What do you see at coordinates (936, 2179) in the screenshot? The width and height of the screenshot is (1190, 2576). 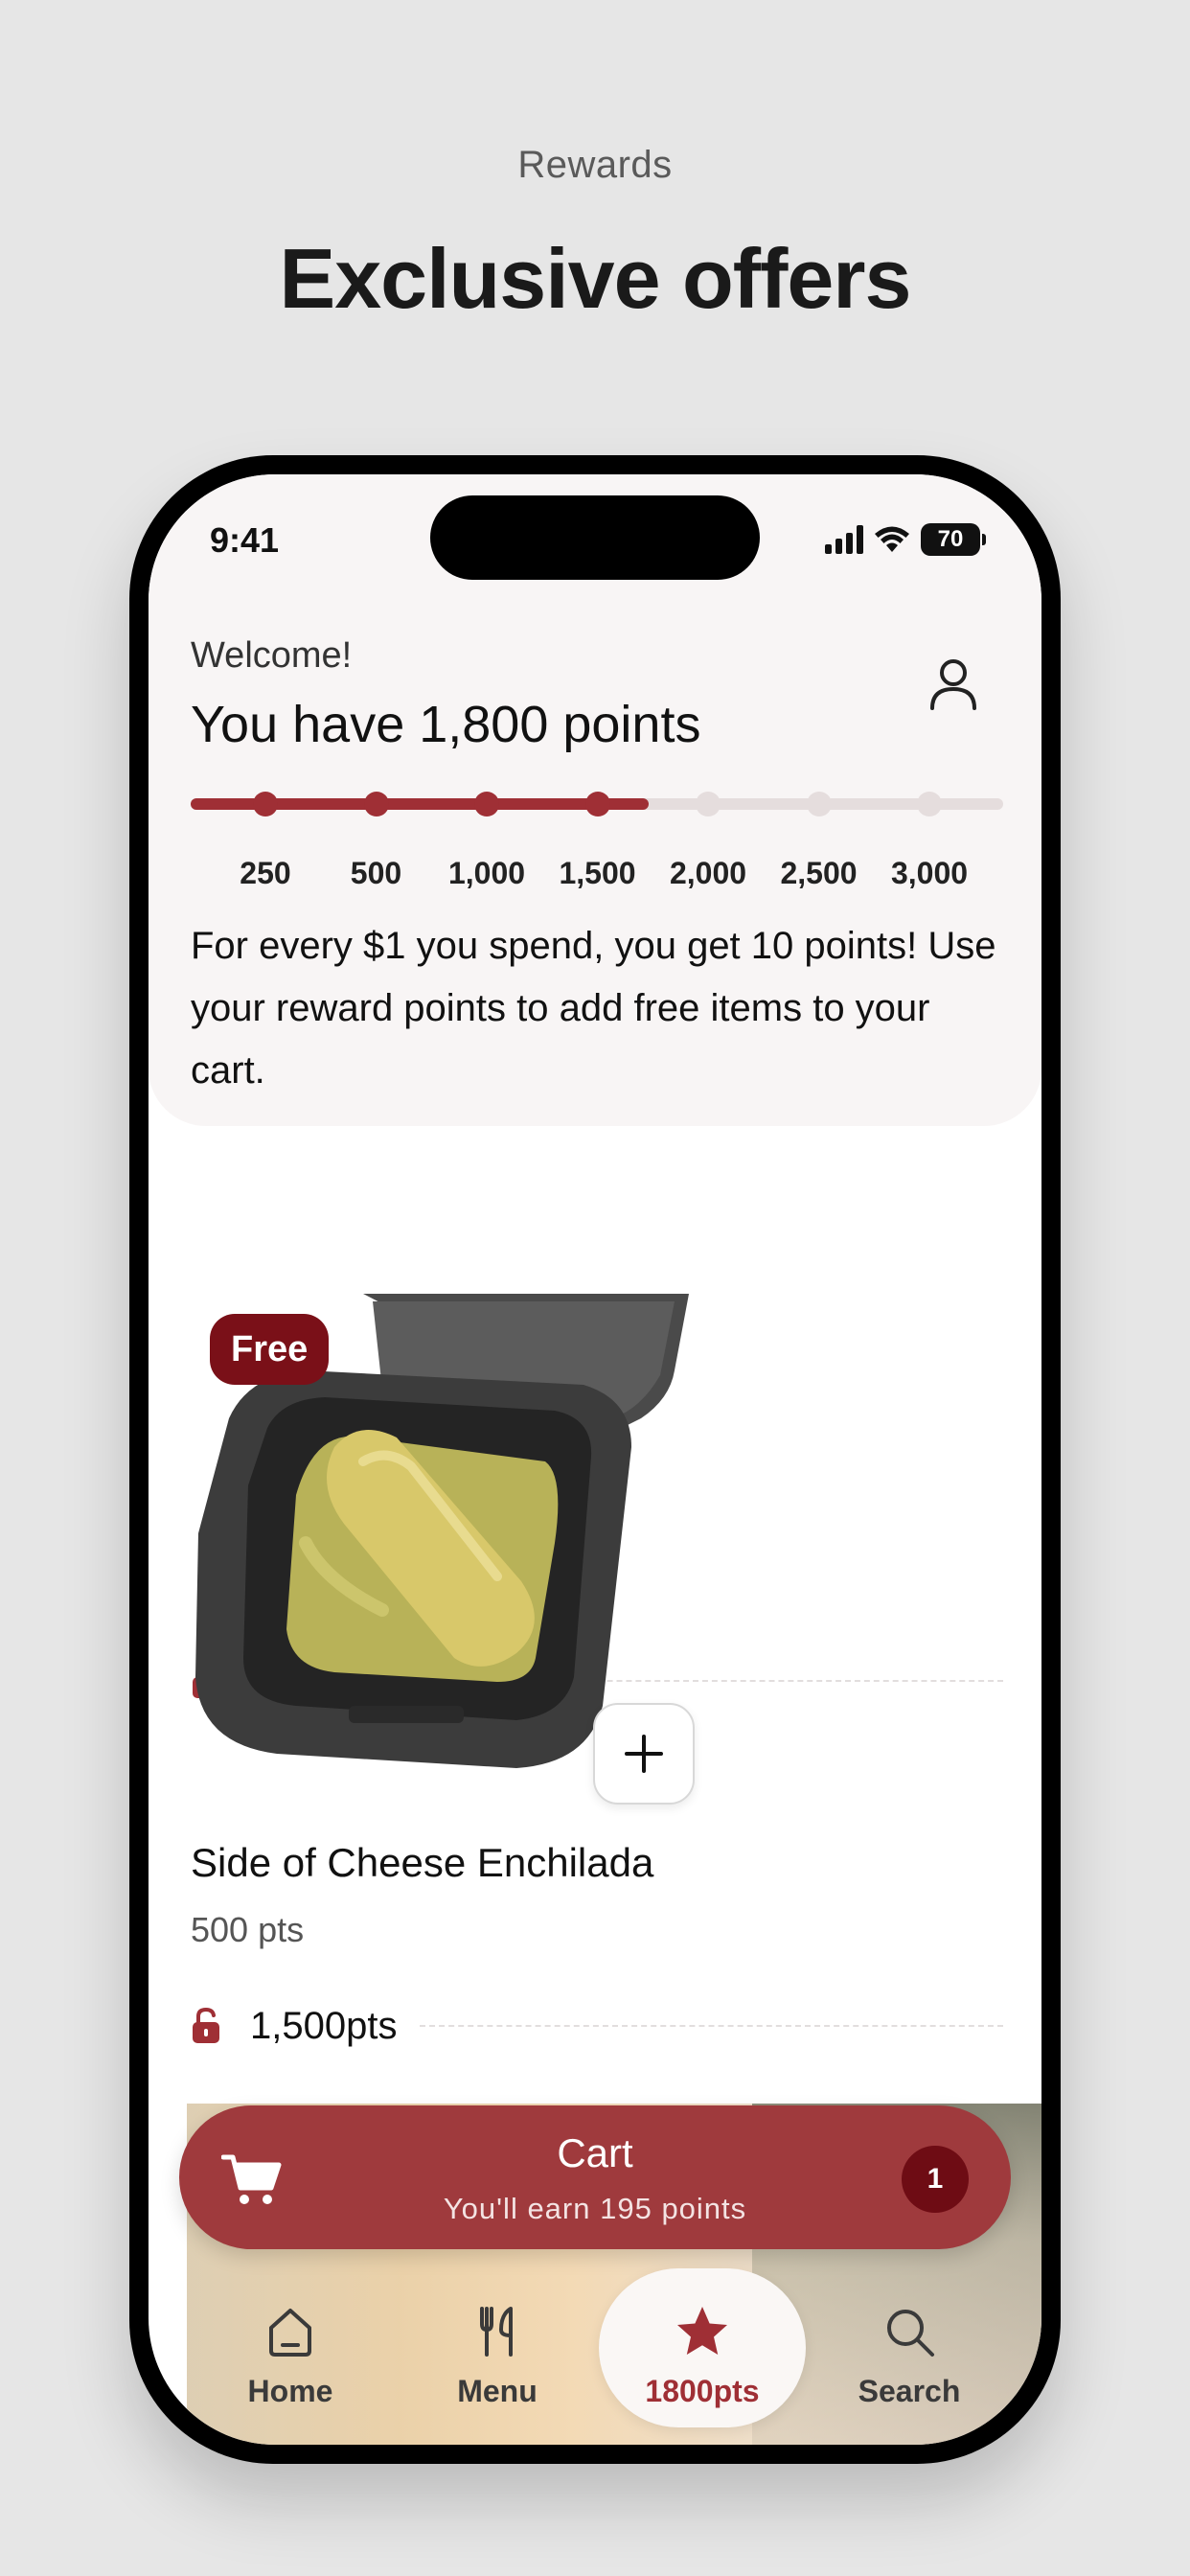 I see `cart-count-badge: 1` at bounding box center [936, 2179].